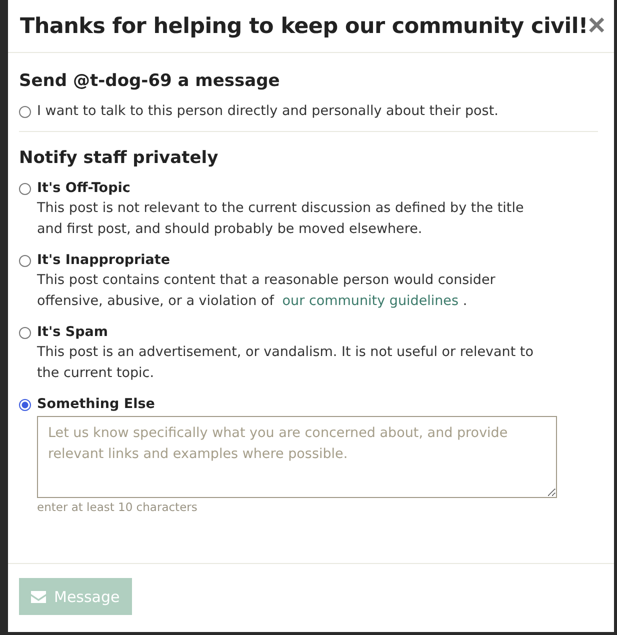 The image size is (617, 635). What do you see at coordinates (38, 596) in the screenshot?
I see `envelope-icon` at bounding box center [38, 596].